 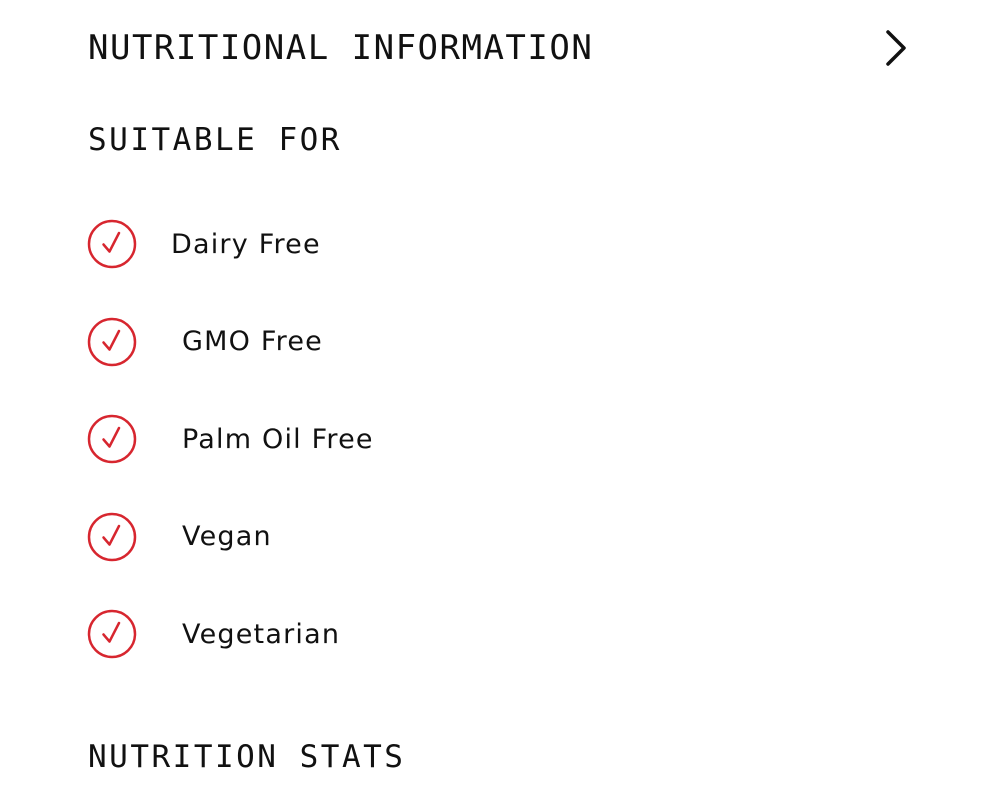 I want to click on nutritional-information-toggle: NUTRITIONAL INFORMATION, so click(x=504, y=48).